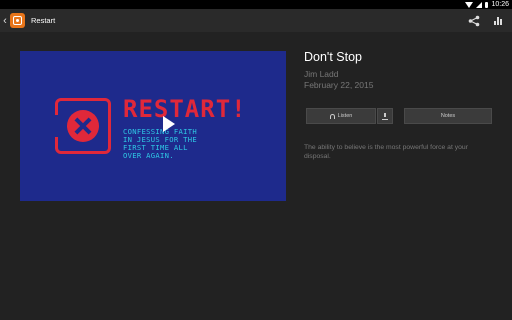 This screenshot has width=512, height=320. What do you see at coordinates (485, 21) in the screenshot?
I see `app-actions` at bounding box center [485, 21].